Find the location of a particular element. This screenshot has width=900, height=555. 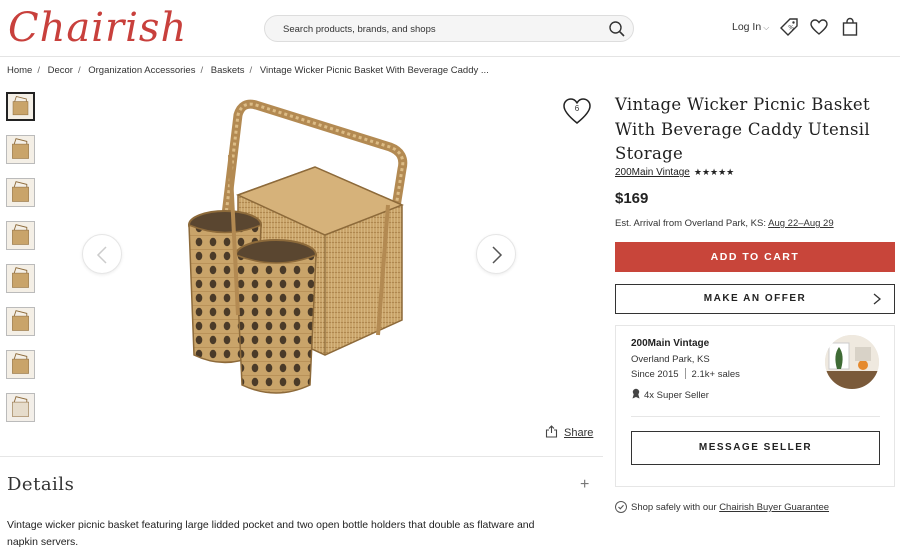

chevron-down-icon: ⌵ is located at coordinates (766, 27).